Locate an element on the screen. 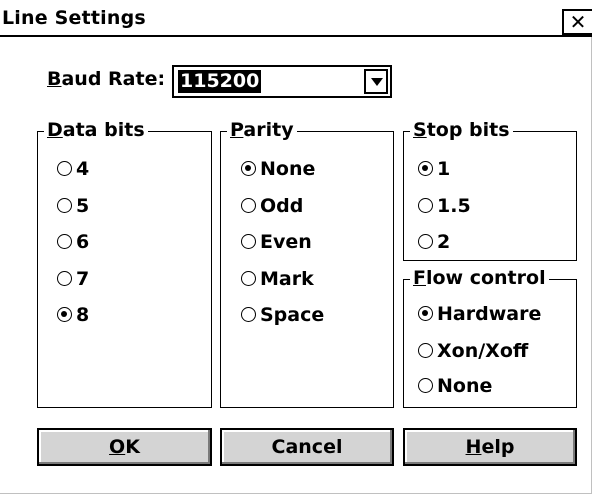  flow-control-radio-xon-xoff: Xon/Xoff is located at coordinates (473, 351).